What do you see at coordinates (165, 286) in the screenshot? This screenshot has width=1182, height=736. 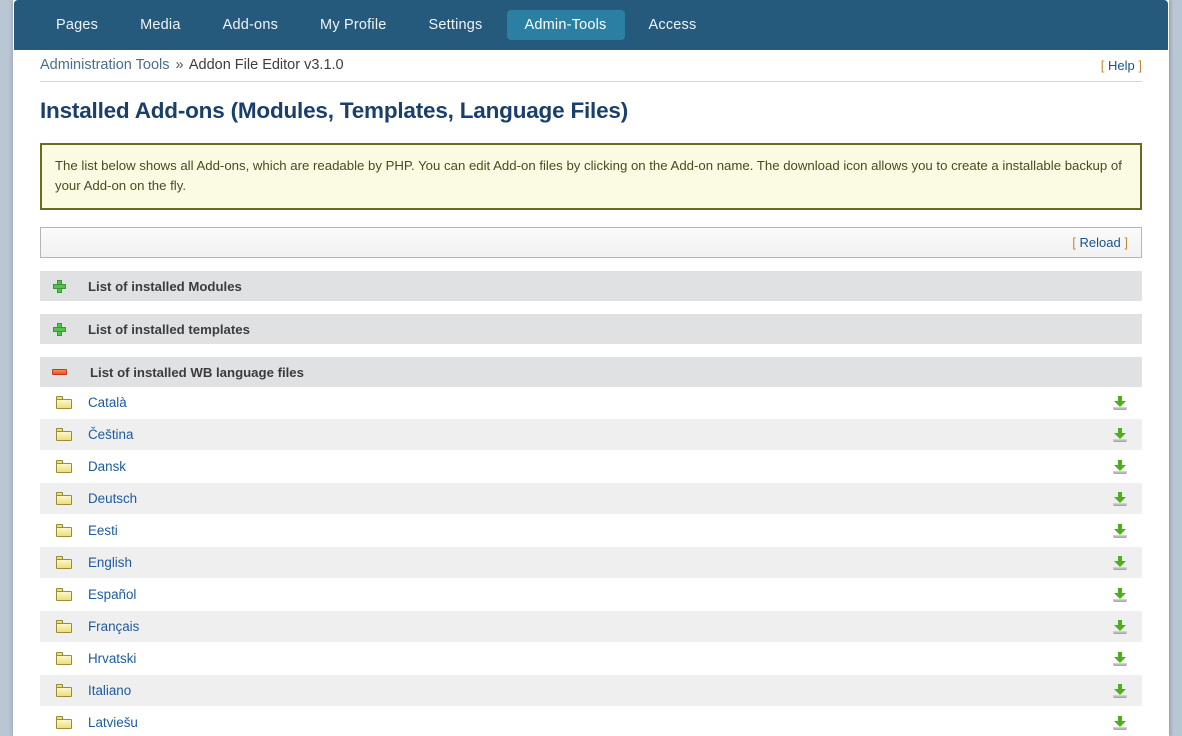 I see `section-label: List of installed Modules` at bounding box center [165, 286].